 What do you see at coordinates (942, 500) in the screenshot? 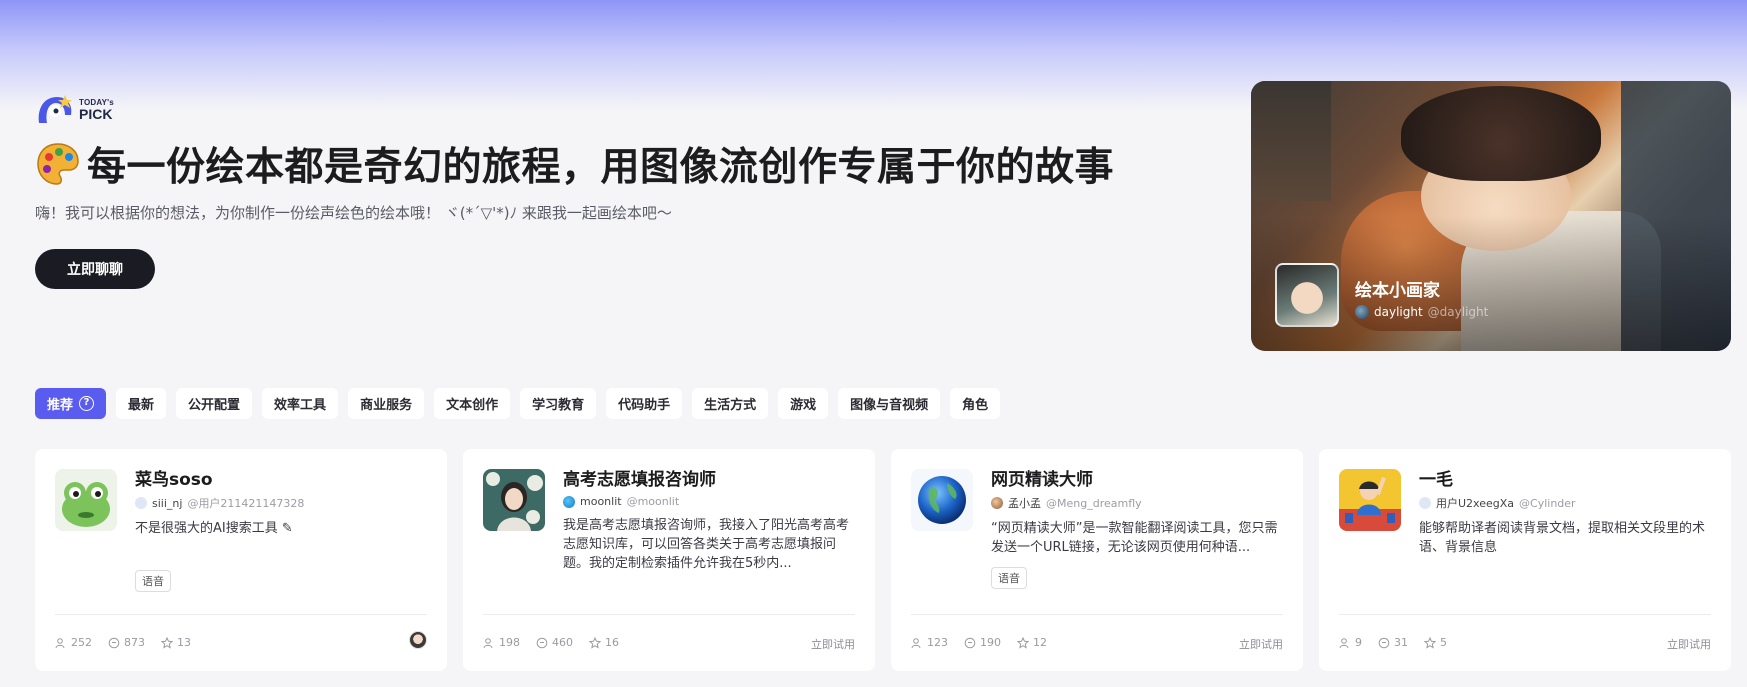
I see `globe-avatar-icon` at bounding box center [942, 500].